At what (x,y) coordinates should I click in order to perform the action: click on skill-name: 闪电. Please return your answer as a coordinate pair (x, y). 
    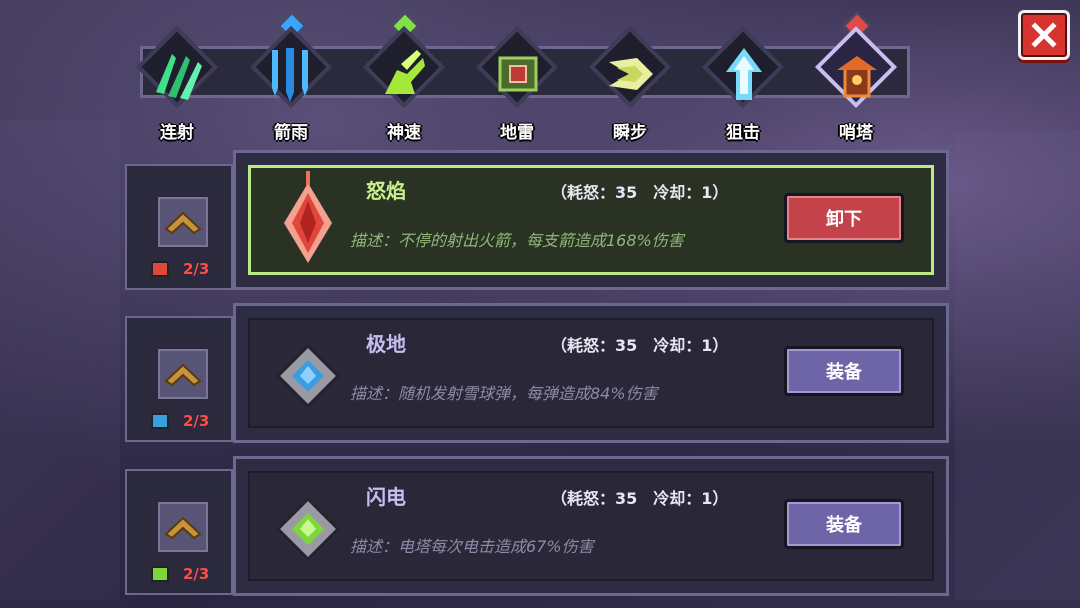
    Looking at the image, I should click on (386, 497).